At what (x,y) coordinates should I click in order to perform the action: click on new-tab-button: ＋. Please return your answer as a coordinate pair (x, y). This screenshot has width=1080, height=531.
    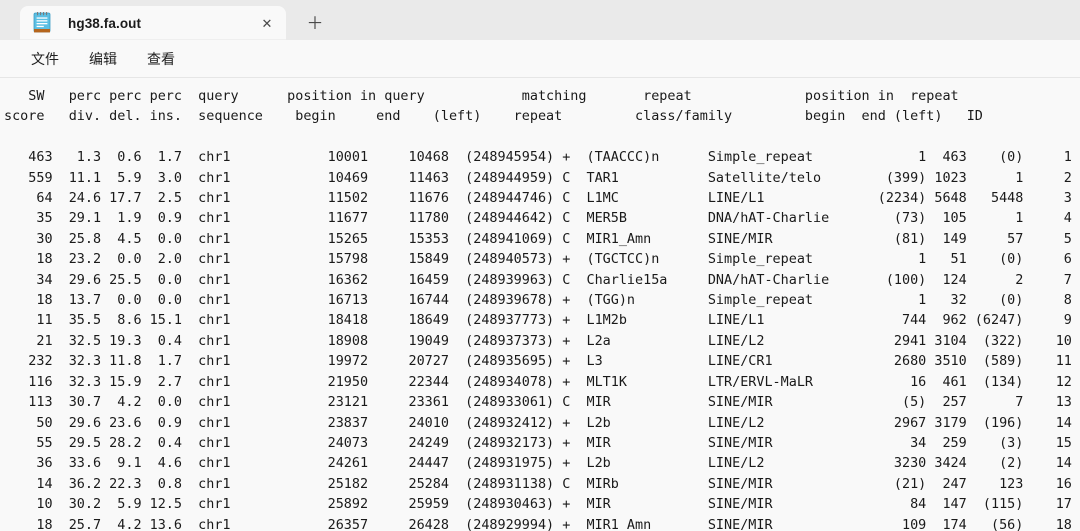
    Looking at the image, I should click on (315, 23).